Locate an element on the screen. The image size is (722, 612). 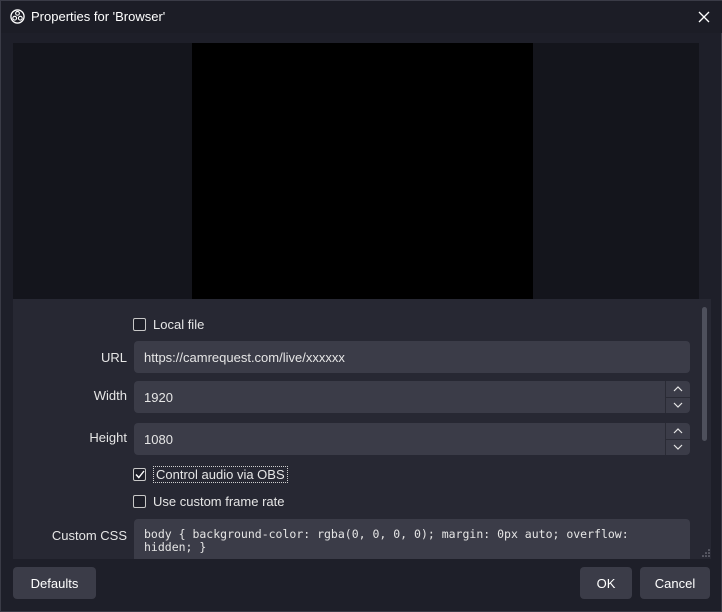
obs-logo-icon is located at coordinates (17, 16).